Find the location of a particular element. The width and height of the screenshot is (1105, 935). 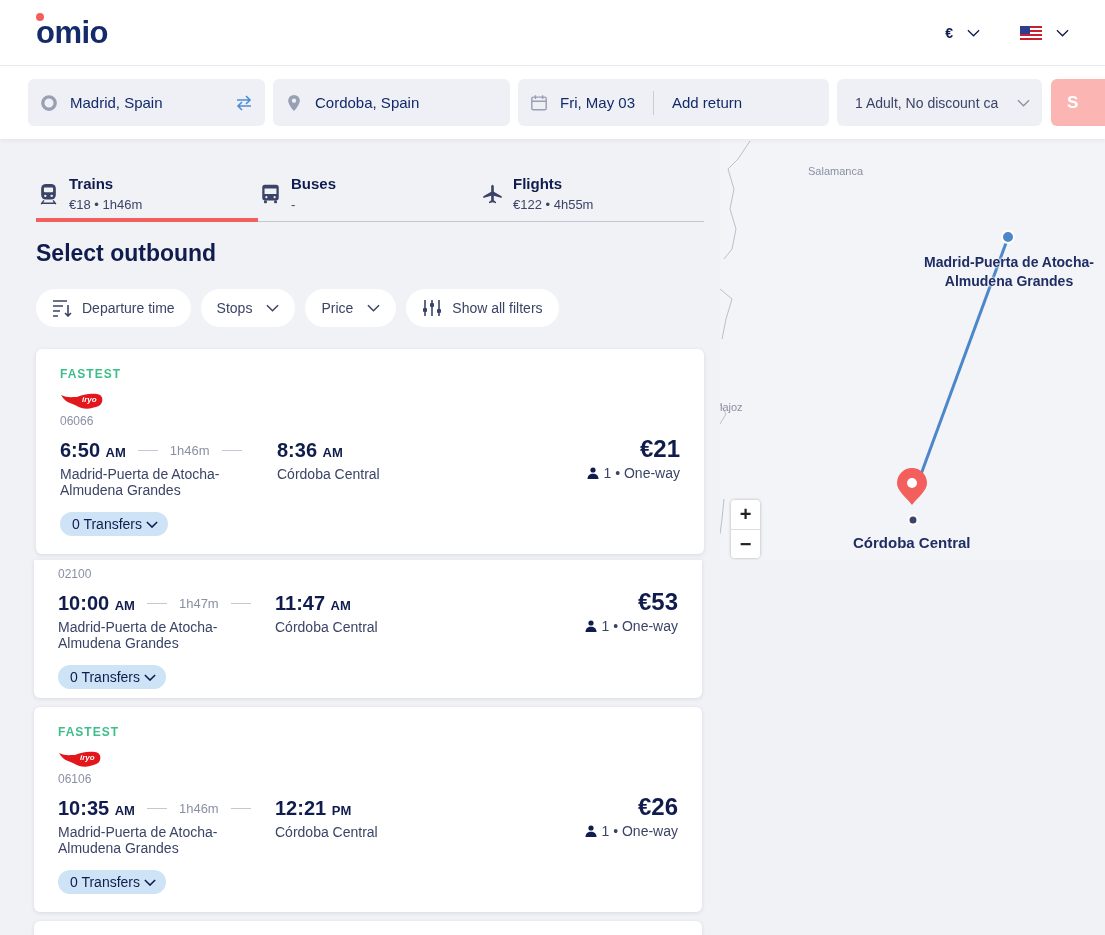

filter-button: Show all filters is located at coordinates (482, 308).